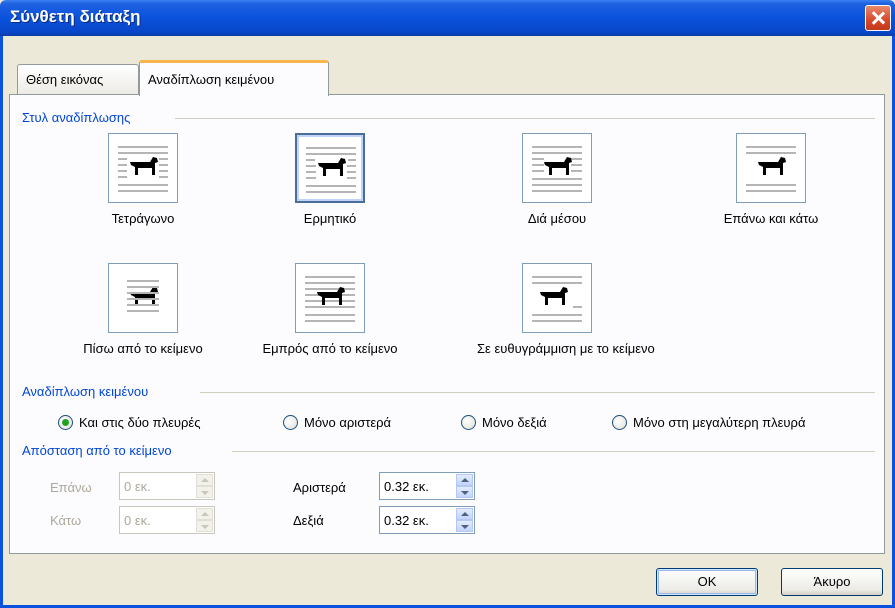 This screenshot has height=608, width=895. What do you see at coordinates (330, 298) in the screenshot?
I see `in-front-of-text-icon` at bounding box center [330, 298].